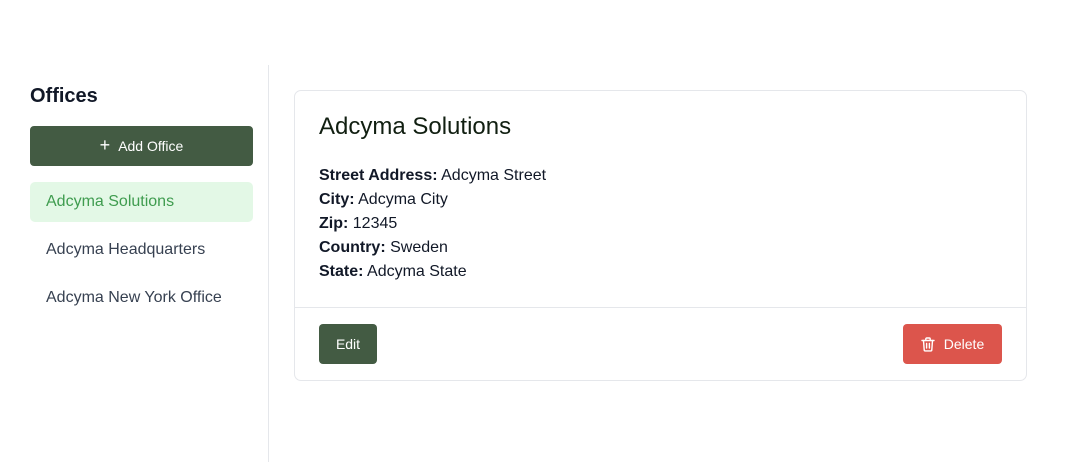 The image size is (1076, 462). I want to click on add-office-button: + Add Office, so click(141, 146).